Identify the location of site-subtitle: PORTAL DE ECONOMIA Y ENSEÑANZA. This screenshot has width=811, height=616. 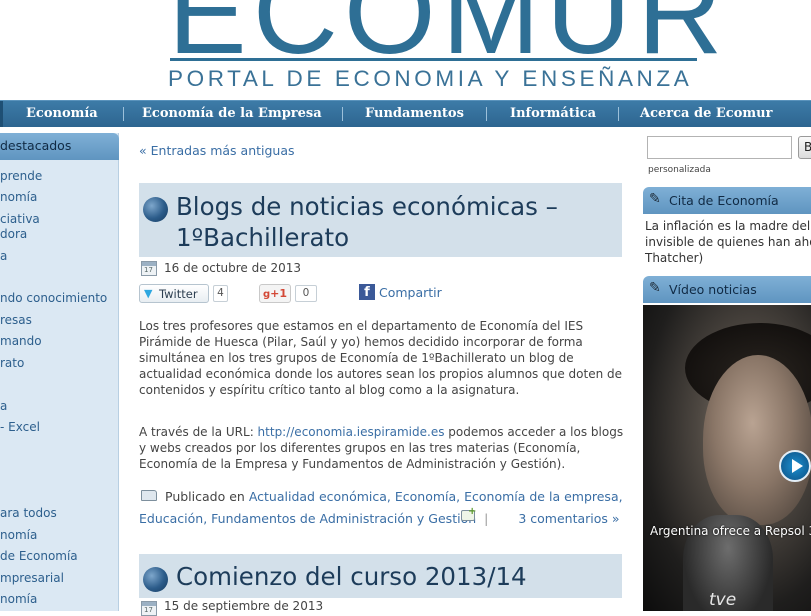
(430, 78).